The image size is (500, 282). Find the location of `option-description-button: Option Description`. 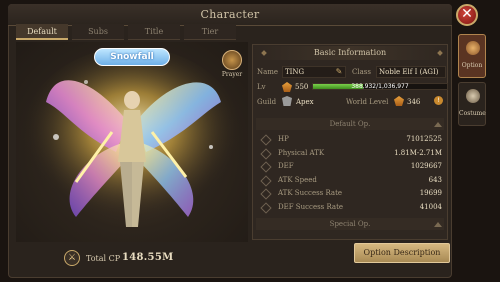

option-description-button: Option Description is located at coordinates (402, 253).